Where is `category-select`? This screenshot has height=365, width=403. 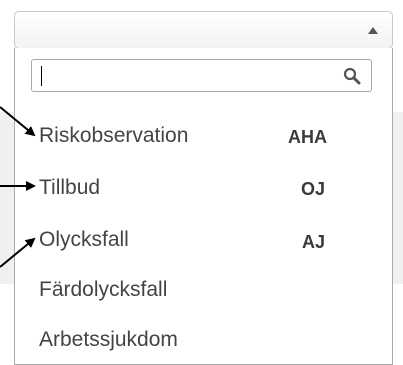
category-select is located at coordinates (203, 30).